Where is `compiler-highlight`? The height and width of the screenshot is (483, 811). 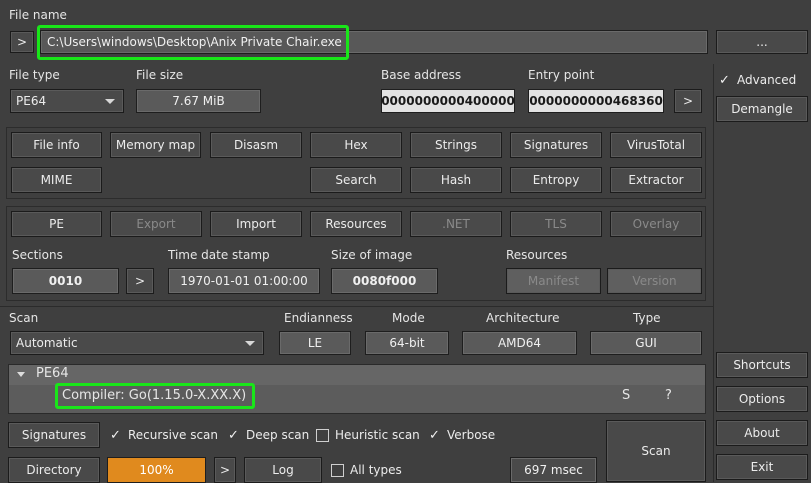
compiler-highlight is located at coordinates (155, 396).